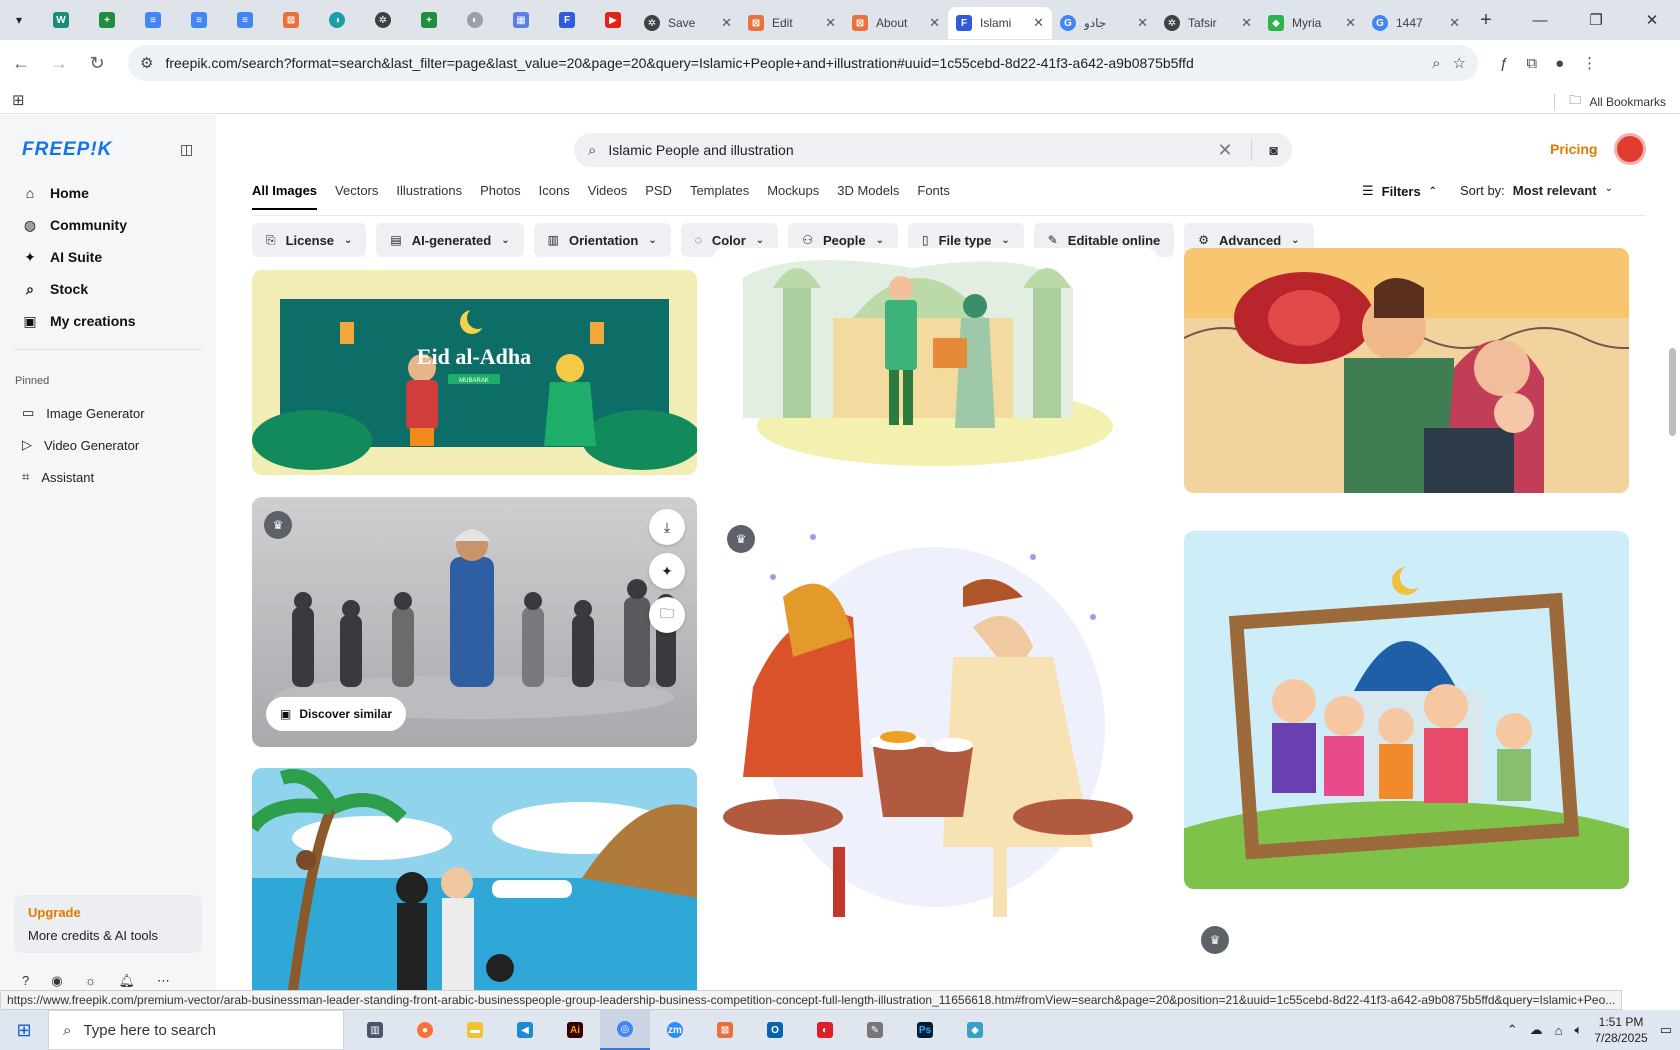  Describe the element at coordinates (67, 150) in the screenshot. I see `freepik-logo: FREEP!K` at that location.